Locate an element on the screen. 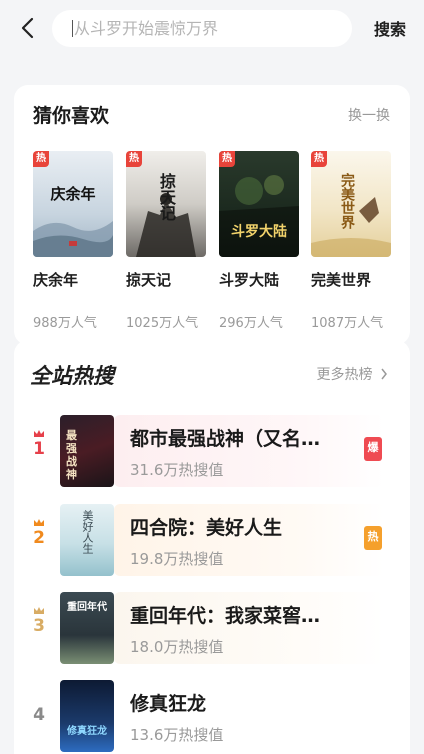 The height and width of the screenshot is (754, 424). book-card: 热 掠天记 掠天记 1025万人气 is located at coordinates (166, 241).